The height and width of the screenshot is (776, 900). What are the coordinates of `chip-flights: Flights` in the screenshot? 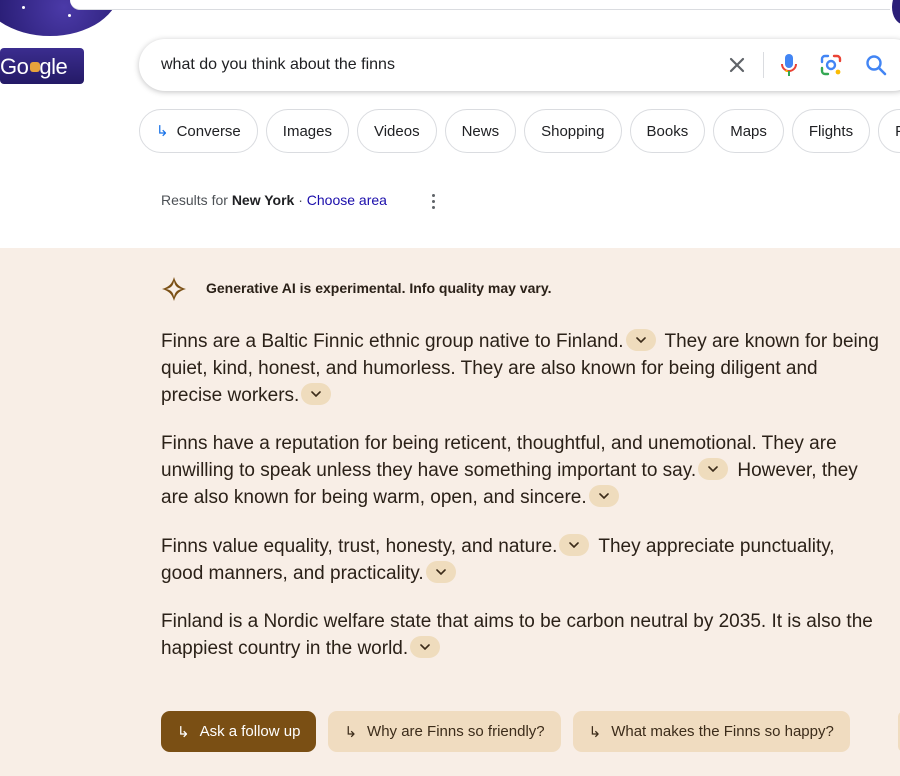 It's located at (831, 131).